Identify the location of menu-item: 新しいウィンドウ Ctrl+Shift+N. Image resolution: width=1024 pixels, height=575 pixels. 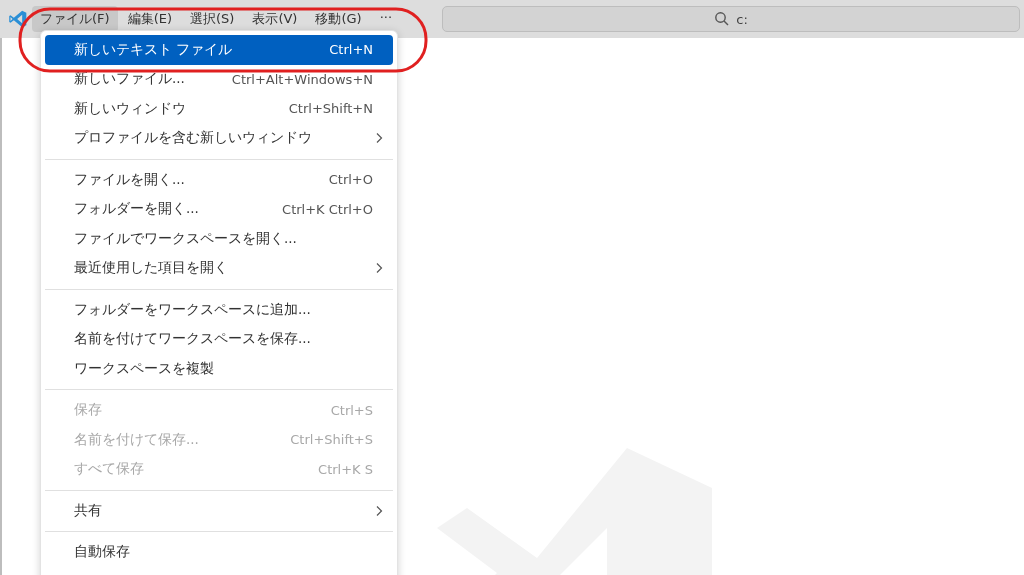
(219, 109).